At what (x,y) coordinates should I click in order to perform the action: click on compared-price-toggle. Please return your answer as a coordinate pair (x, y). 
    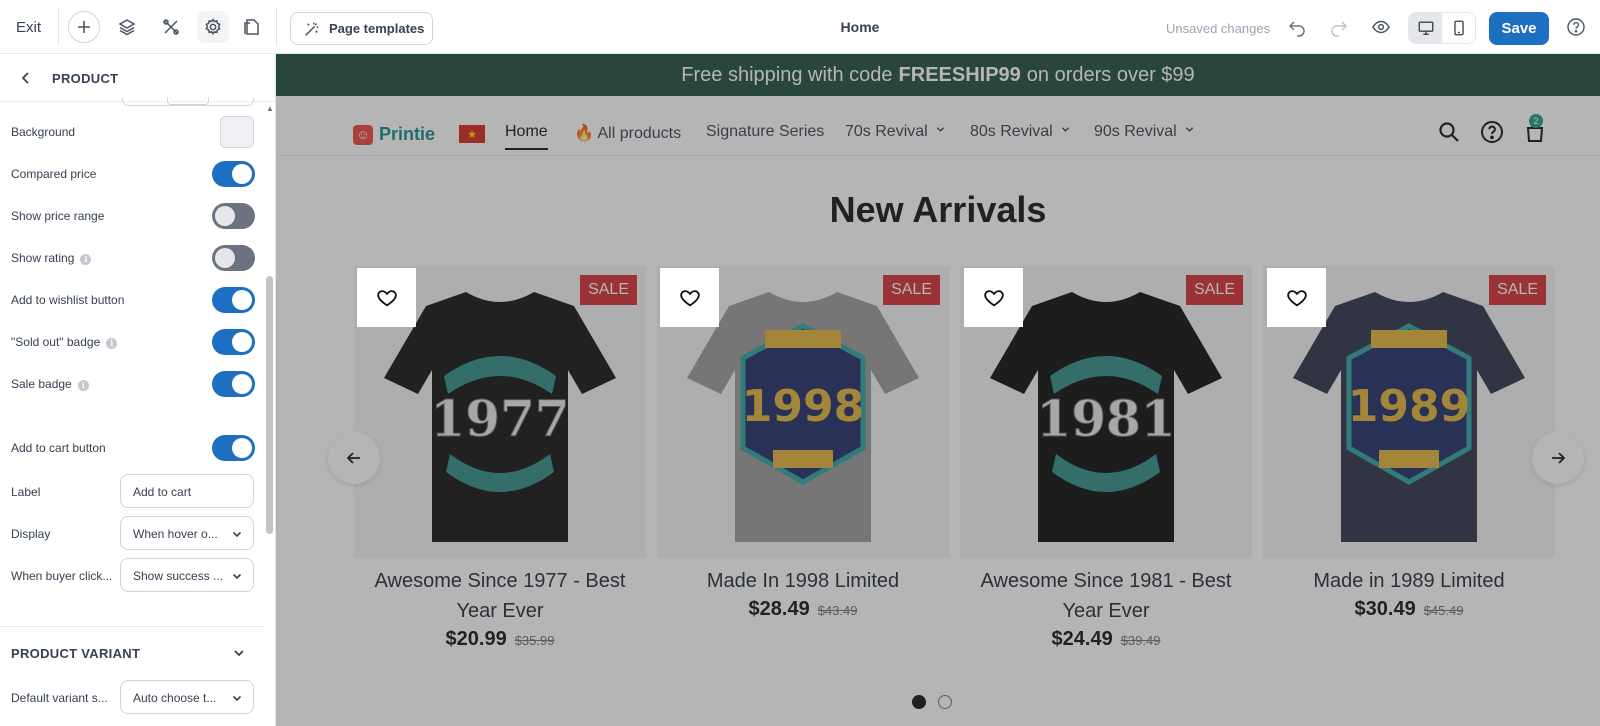
    Looking at the image, I should click on (233, 174).